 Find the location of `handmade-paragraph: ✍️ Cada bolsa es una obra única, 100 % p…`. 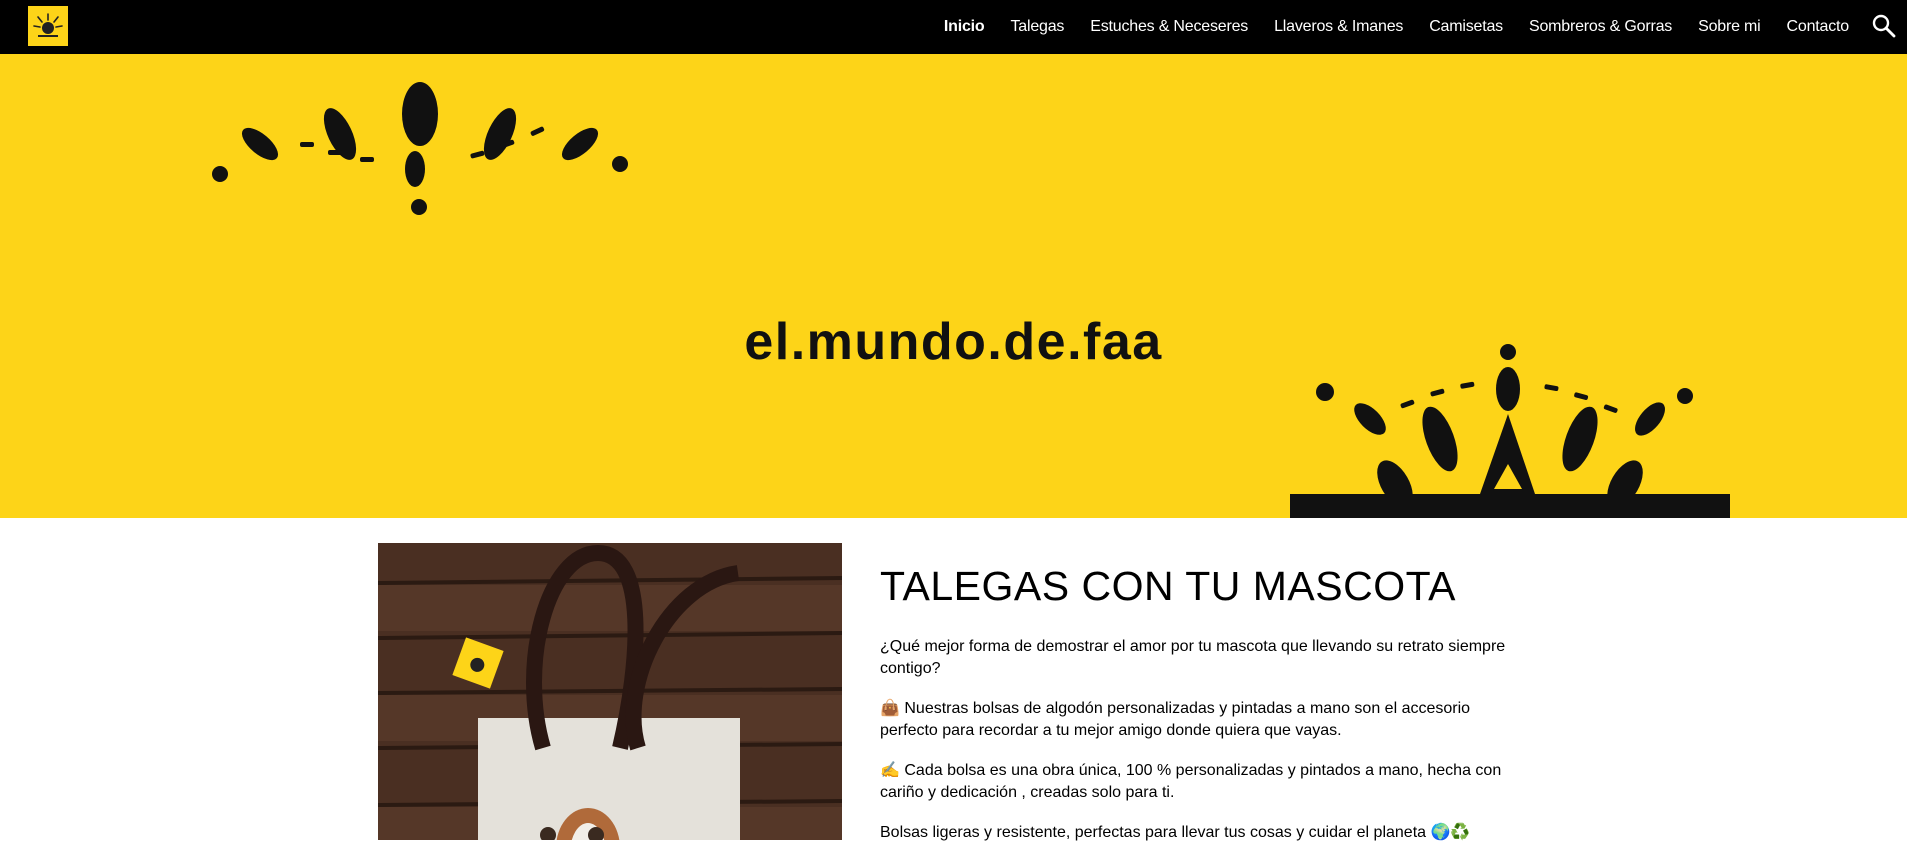

handmade-paragraph: ✍️ Cada bolsa es una obra única, 100 % p… is located at coordinates (1191, 781).